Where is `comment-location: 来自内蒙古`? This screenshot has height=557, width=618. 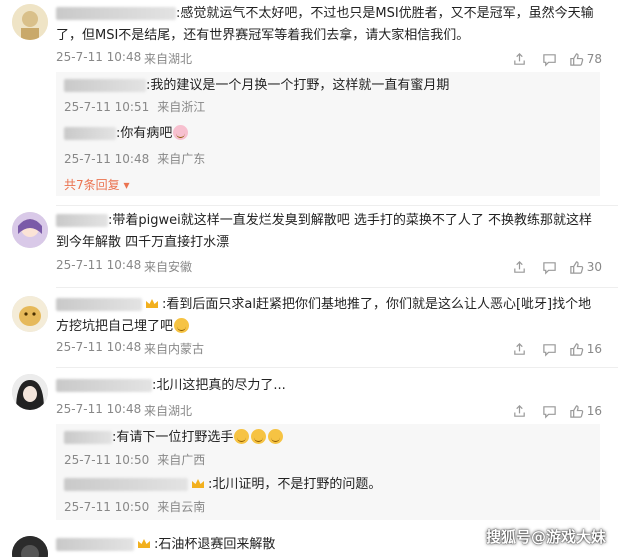
comment-location: 来自内蒙古 is located at coordinates (174, 349).